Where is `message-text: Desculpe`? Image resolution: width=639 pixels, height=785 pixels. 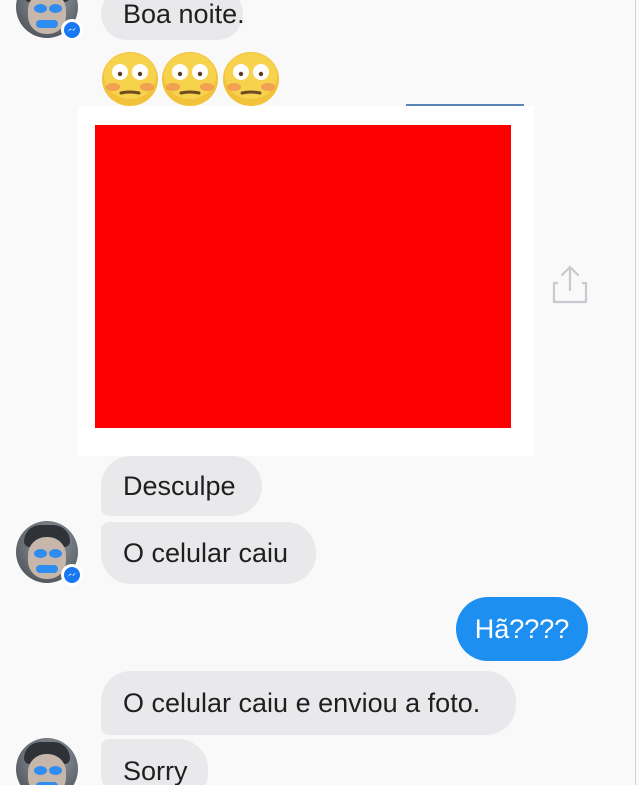 message-text: Desculpe is located at coordinates (179, 485).